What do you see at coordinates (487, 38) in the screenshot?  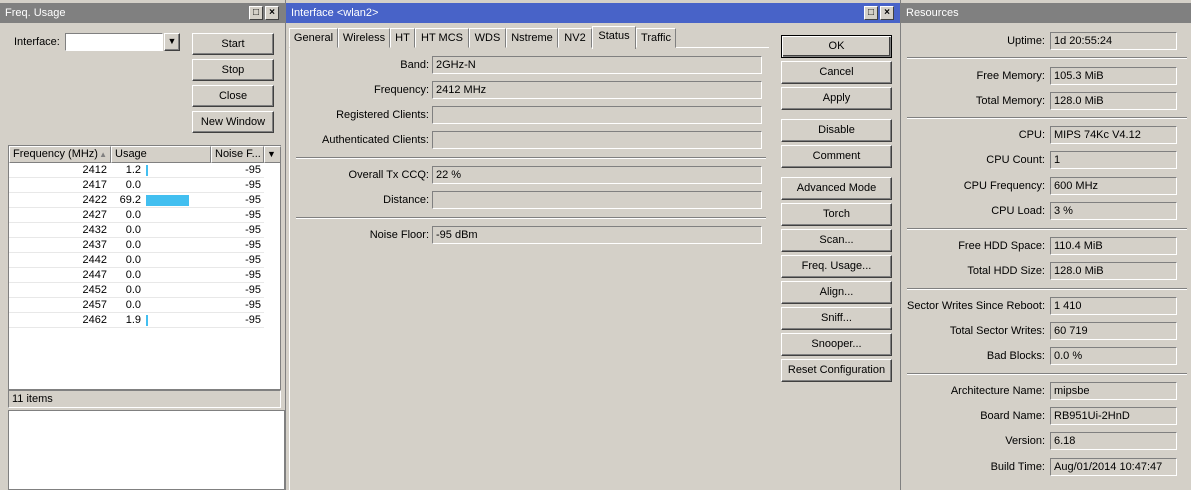 I see `tab-wds: WDS` at bounding box center [487, 38].